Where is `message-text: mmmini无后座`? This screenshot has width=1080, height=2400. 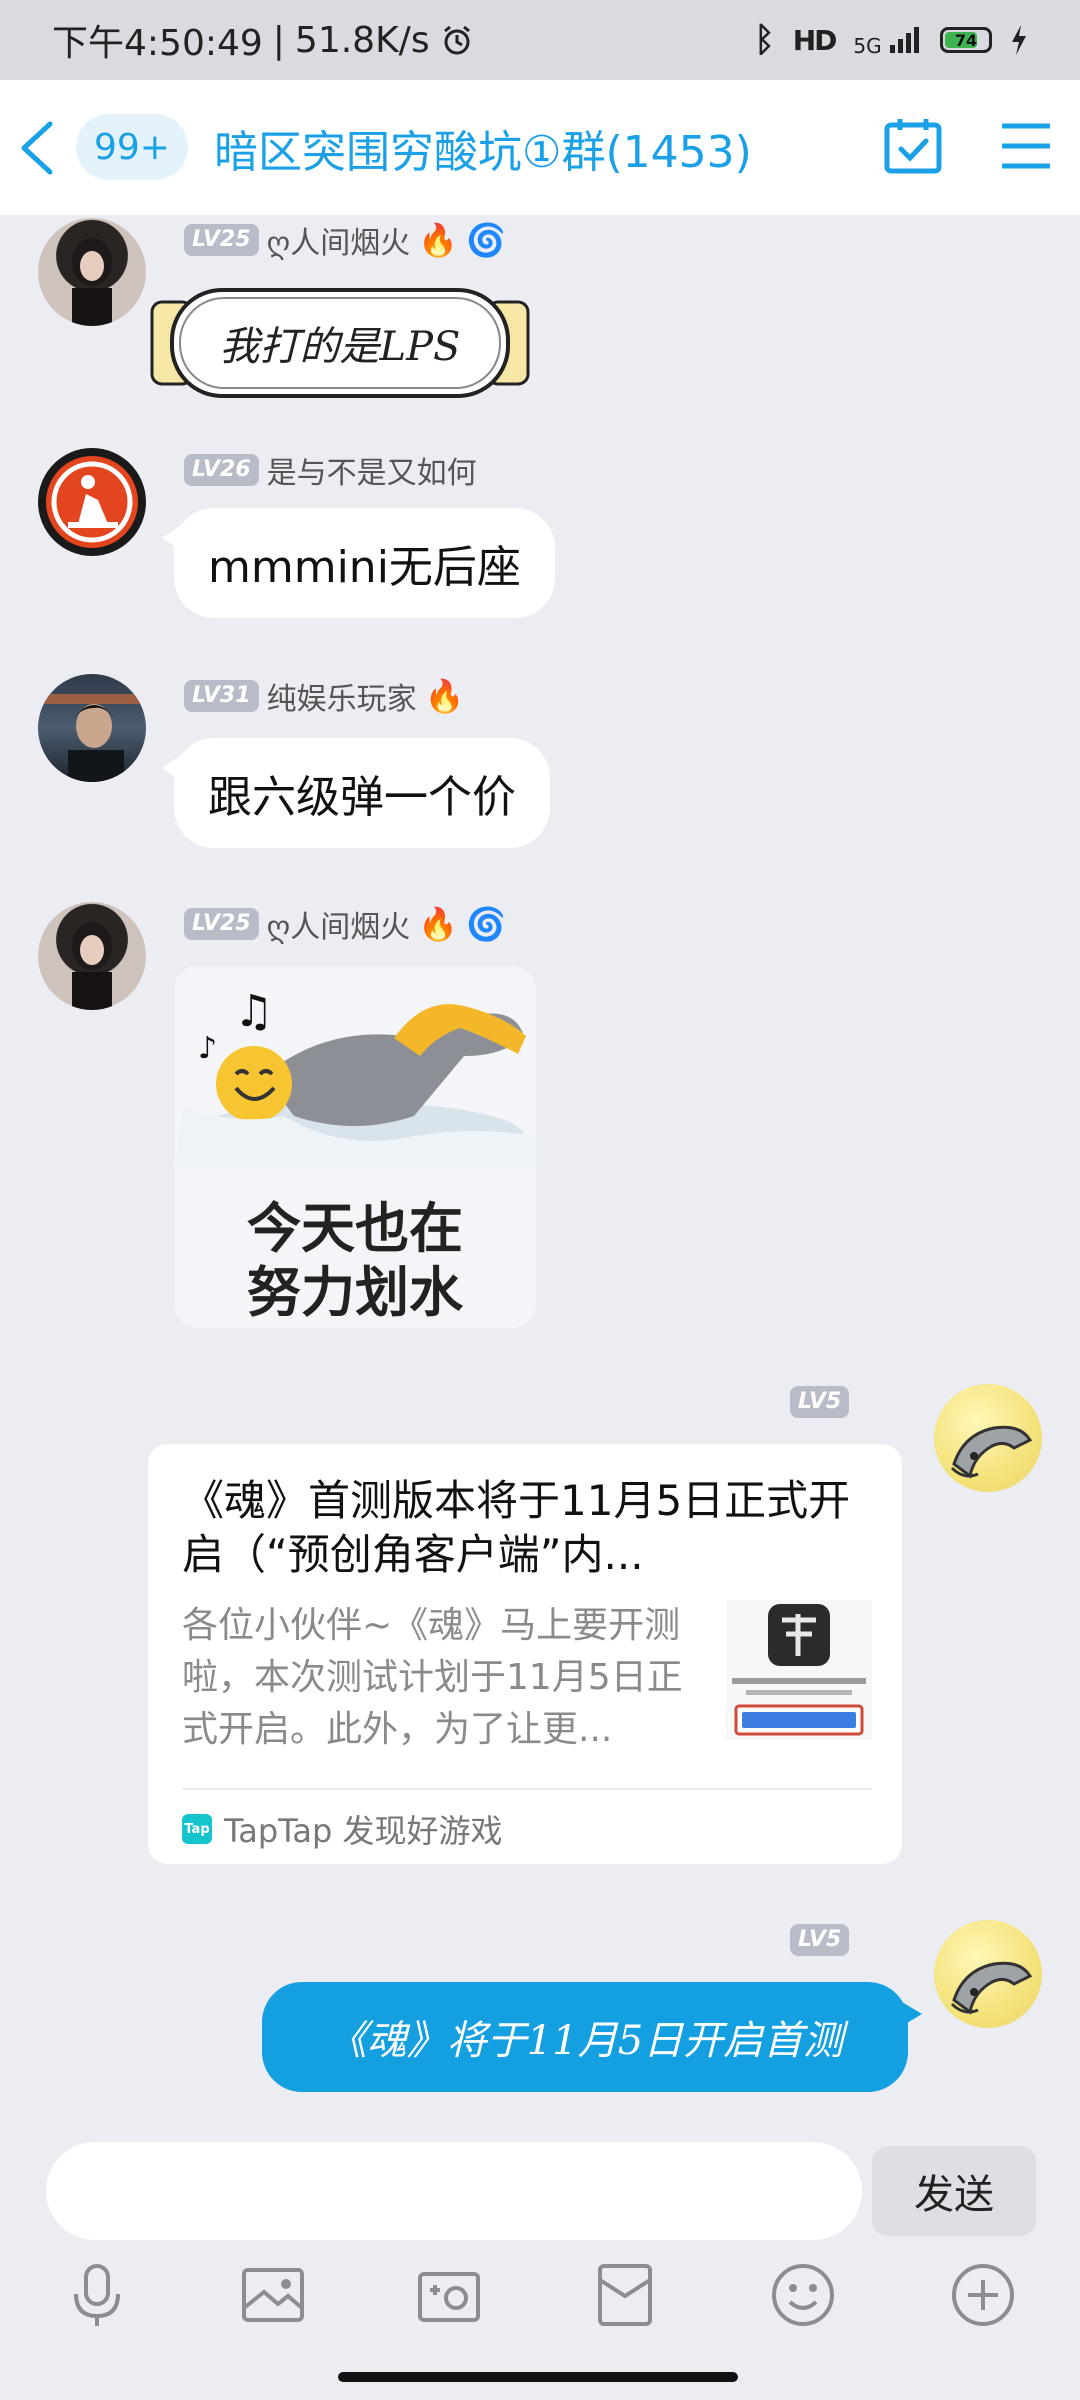 message-text: mmmini无后座 is located at coordinates (364, 567).